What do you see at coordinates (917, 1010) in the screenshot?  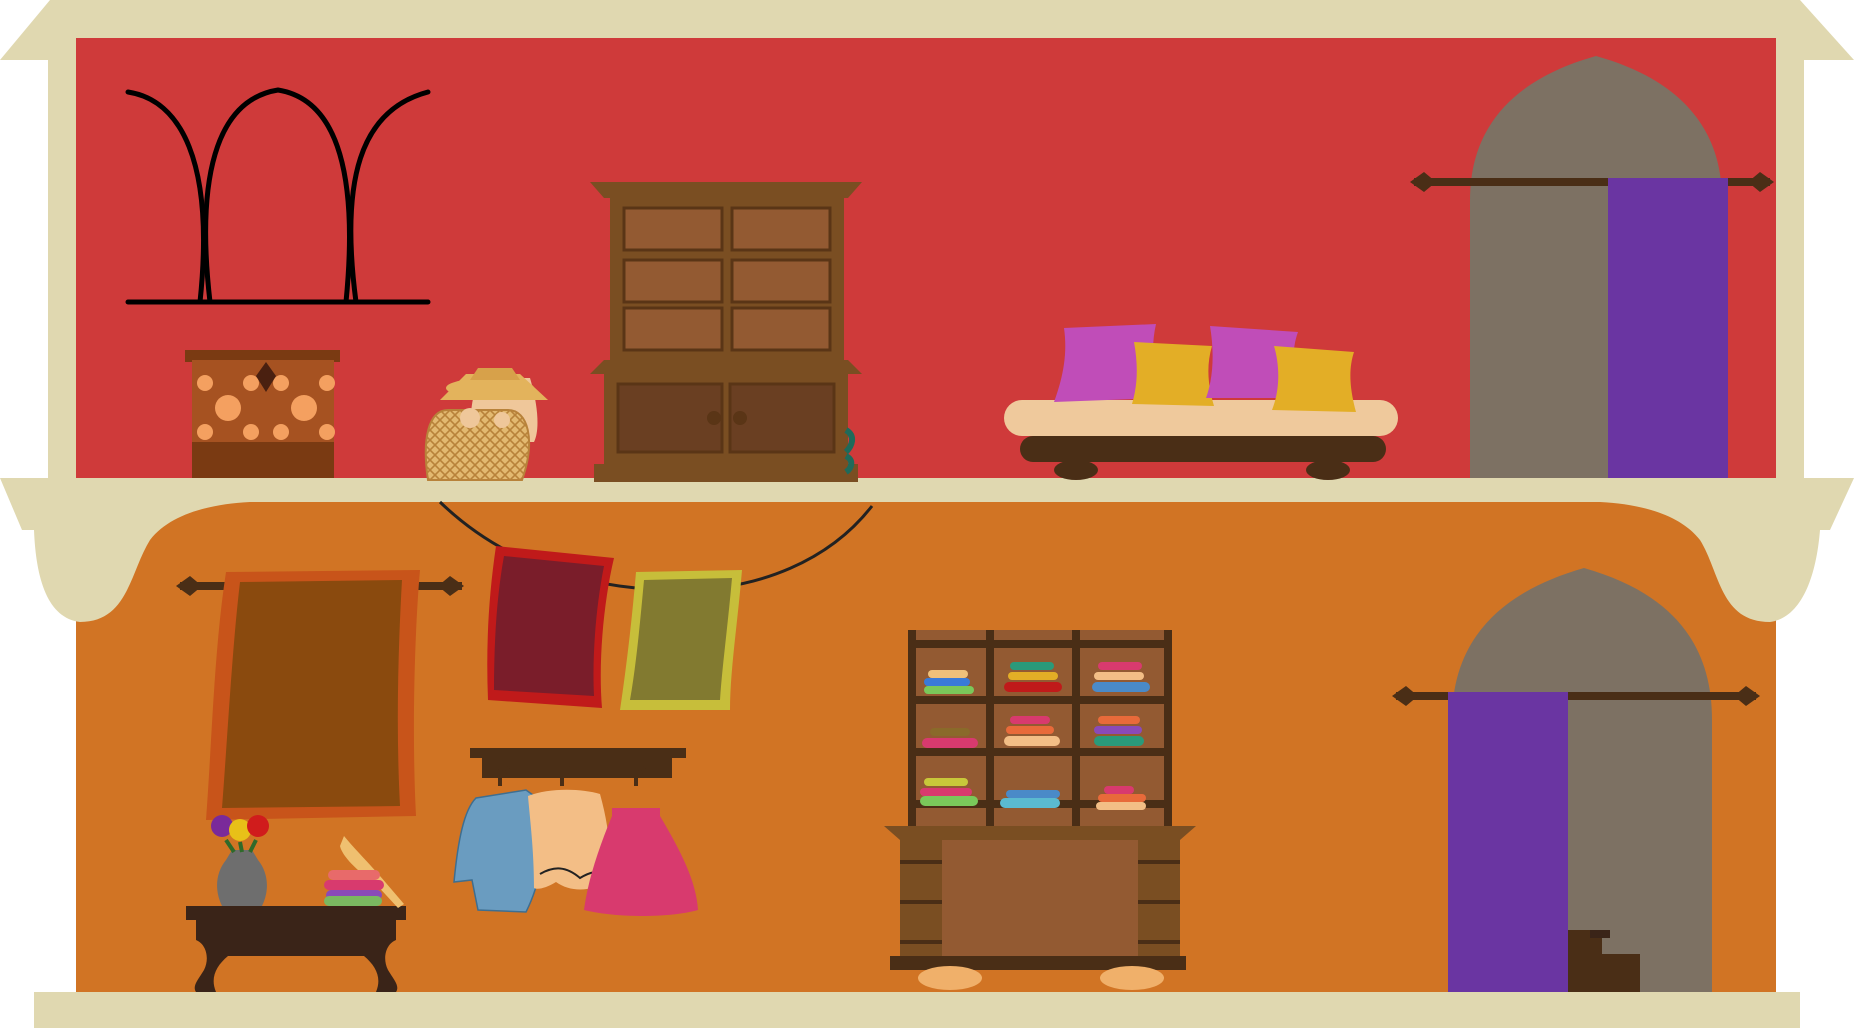 I see `ground-floor` at bounding box center [917, 1010].